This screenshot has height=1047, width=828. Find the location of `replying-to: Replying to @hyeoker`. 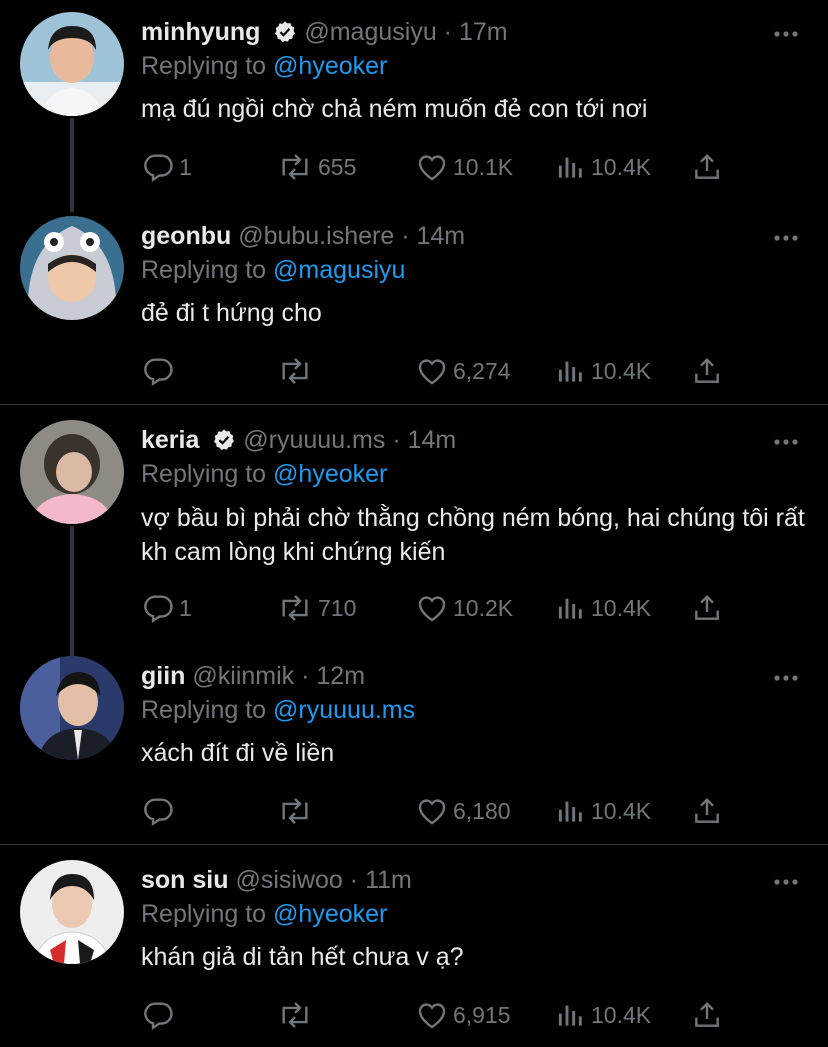

replying-to: Replying to @hyeoker is located at coordinates (264, 474).